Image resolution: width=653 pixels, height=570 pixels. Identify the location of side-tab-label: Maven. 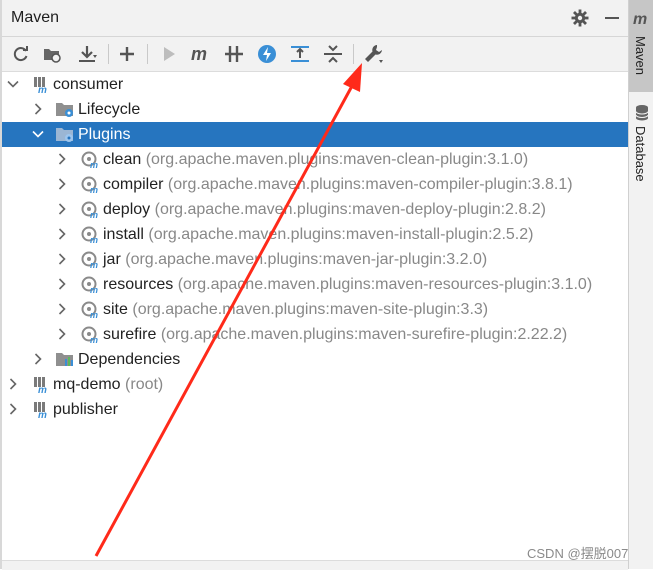
(640, 56).